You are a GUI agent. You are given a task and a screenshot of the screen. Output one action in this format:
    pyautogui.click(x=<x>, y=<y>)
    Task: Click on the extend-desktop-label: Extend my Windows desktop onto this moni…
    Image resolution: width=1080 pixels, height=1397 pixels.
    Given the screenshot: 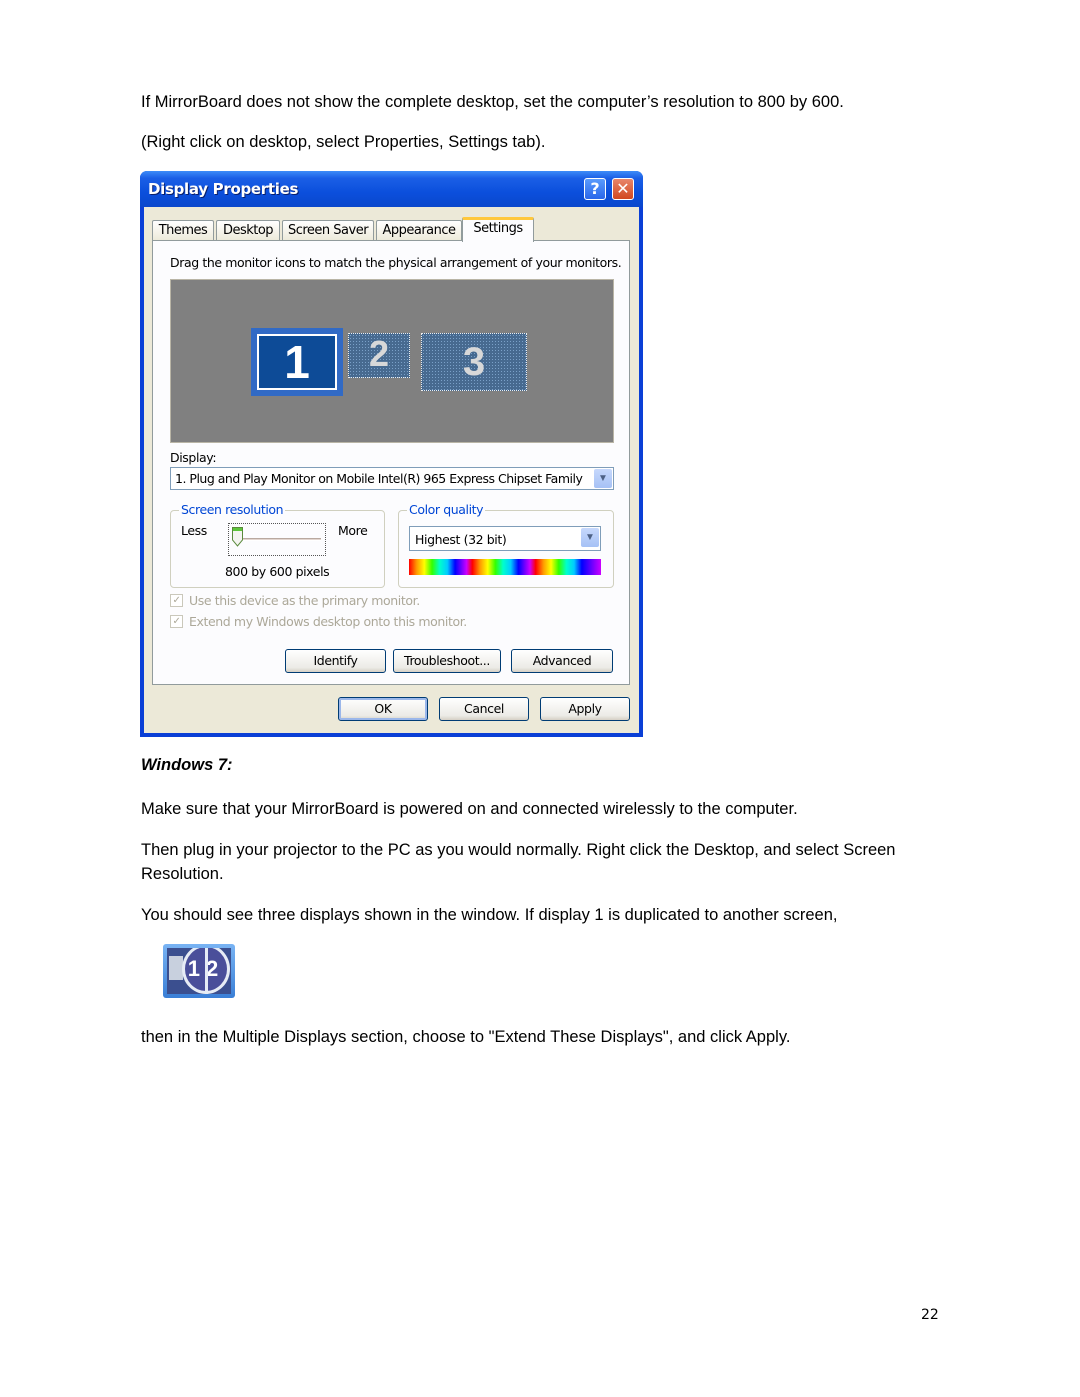 What is the action you would take?
    pyautogui.click(x=328, y=621)
    